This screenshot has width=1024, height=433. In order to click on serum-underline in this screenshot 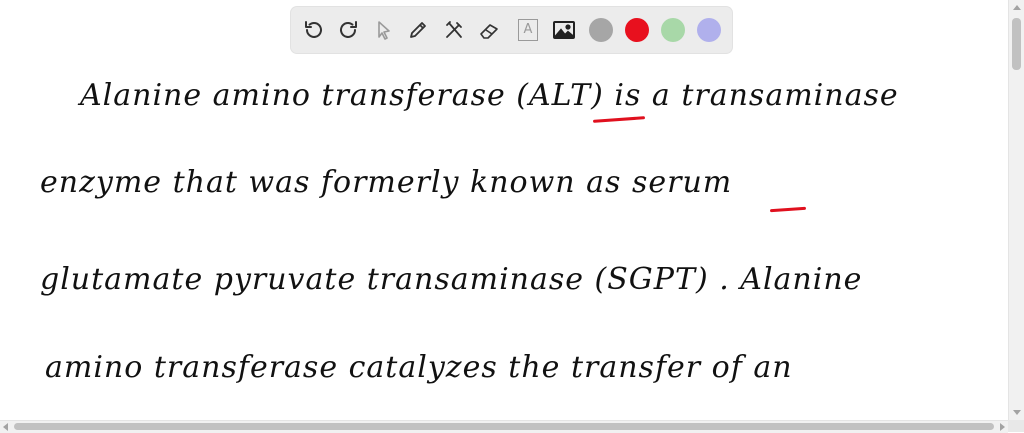, I will do `click(788, 209)`.